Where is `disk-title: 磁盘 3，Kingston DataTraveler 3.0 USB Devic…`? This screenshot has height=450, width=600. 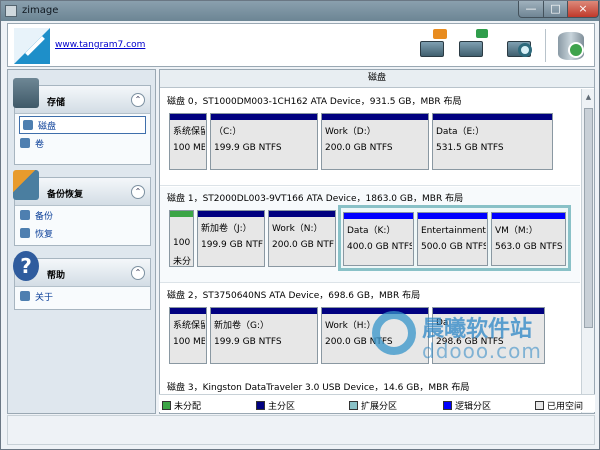
disk-title: 磁盘 3，Kingston DataTraveler 3.0 USB Devic… is located at coordinates (318, 388).